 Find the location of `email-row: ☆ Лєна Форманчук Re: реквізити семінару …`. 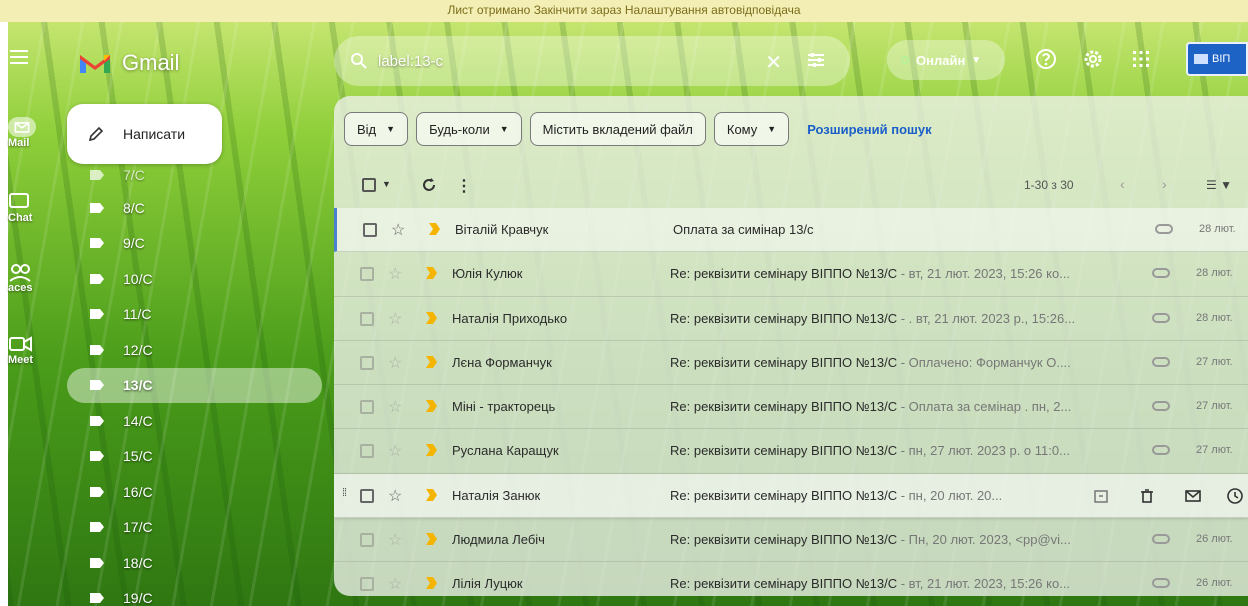

email-row: ☆ Лєна Форманчук Re: реквізити семінару … is located at coordinates (791, 363).